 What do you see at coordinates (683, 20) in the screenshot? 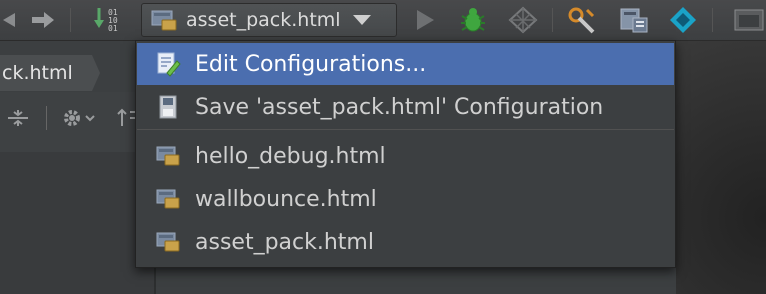
I see `dart-icon` at bounding box center [683, 20].